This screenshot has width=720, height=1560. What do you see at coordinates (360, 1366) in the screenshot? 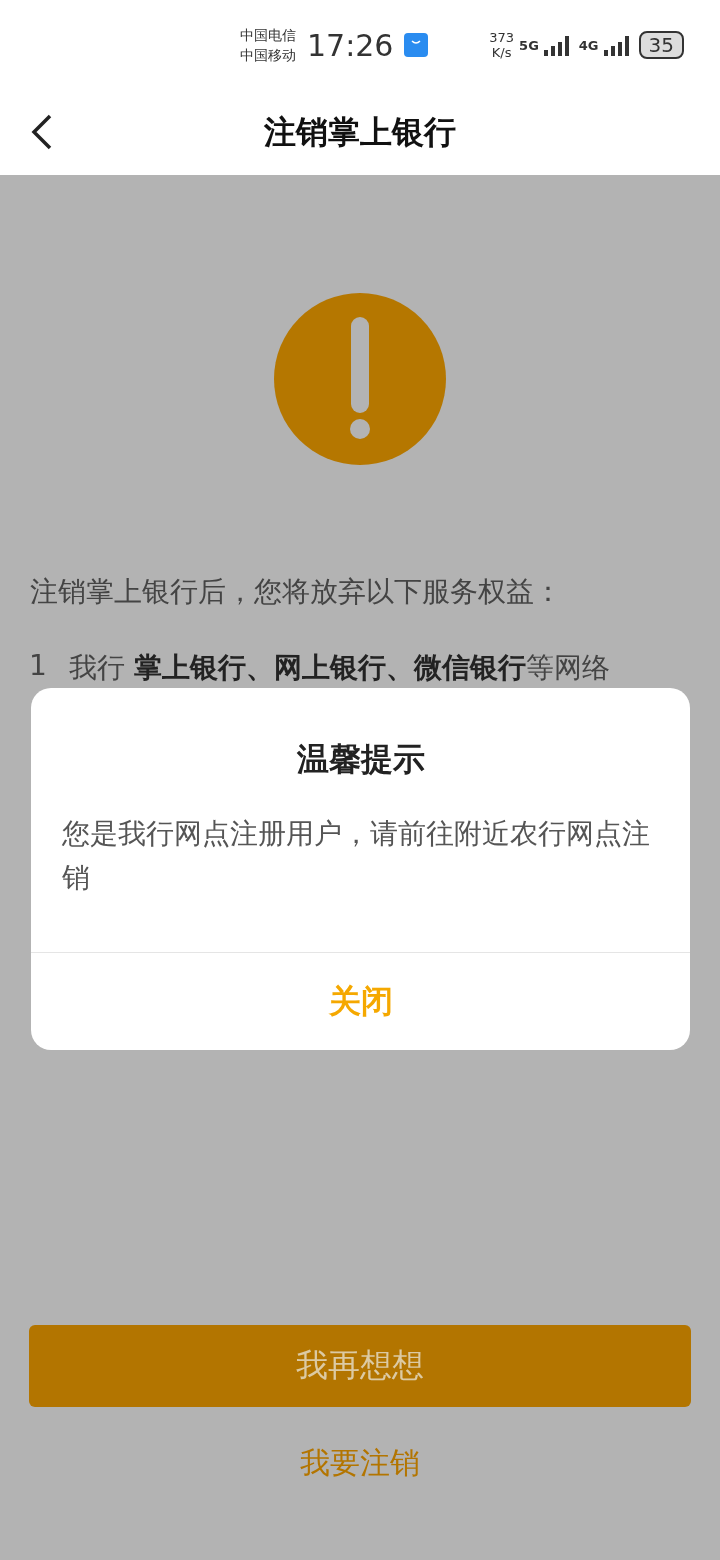
I see `reconsider-button: 我再想想` at bounding box center [360, 1366].